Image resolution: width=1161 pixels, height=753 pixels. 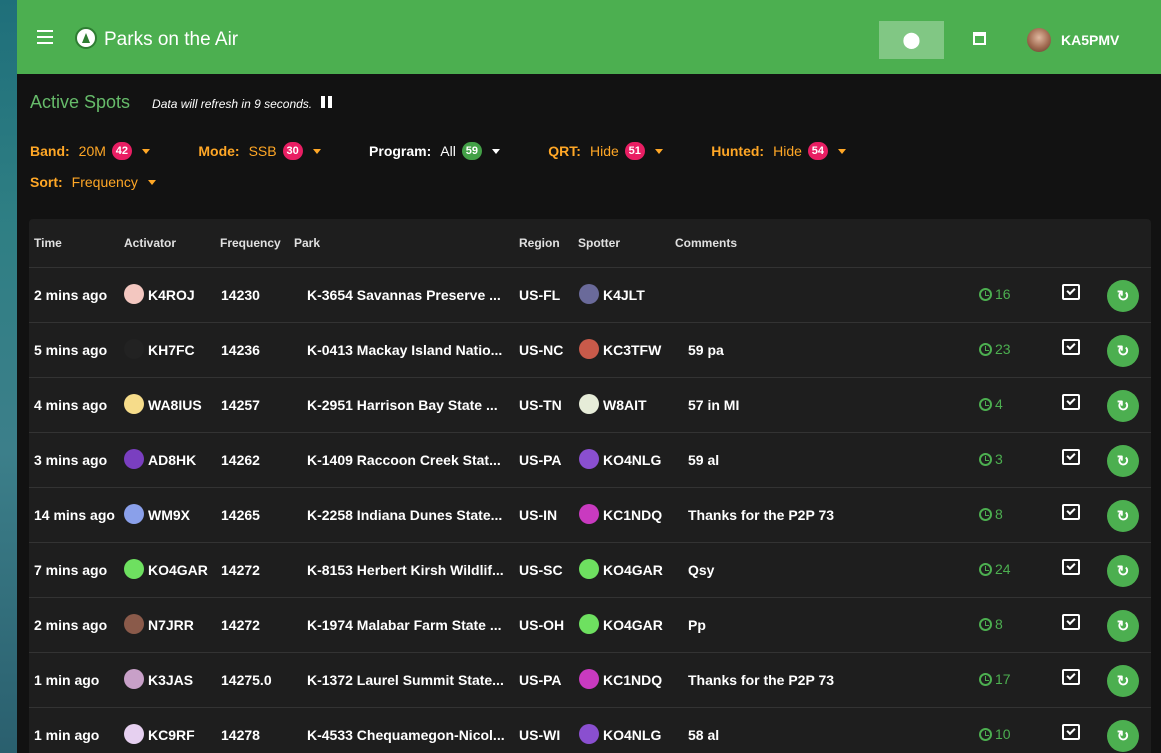 I want to click on program-label: Program:, so click(x=400, y=151).